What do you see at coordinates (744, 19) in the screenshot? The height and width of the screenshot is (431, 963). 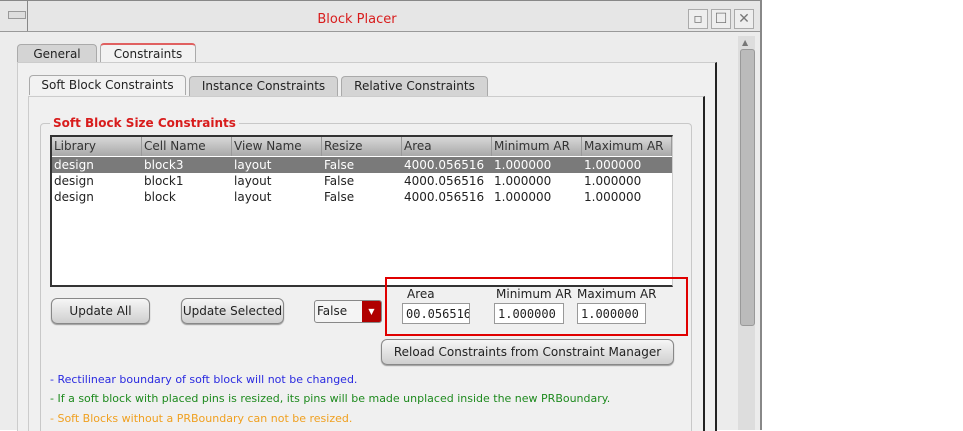 I see `close-button: ✕` at bounding box center [744, 19].